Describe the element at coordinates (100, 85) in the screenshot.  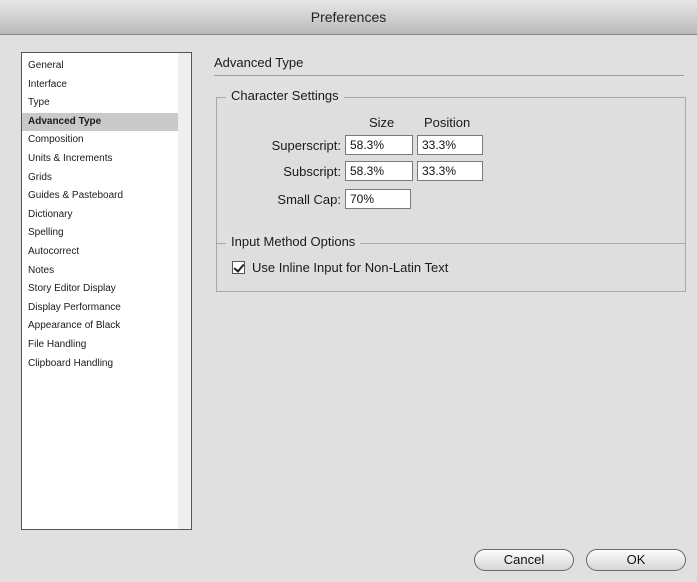
I see `sidebar-item-interface: Interface` at that location.